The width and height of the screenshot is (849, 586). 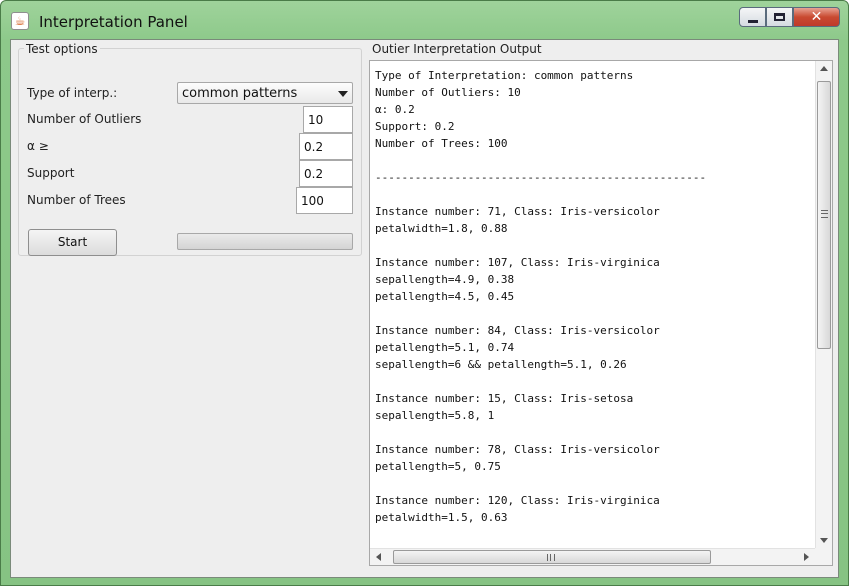 I want to click on maximize-button, so click(x=779, y=17).